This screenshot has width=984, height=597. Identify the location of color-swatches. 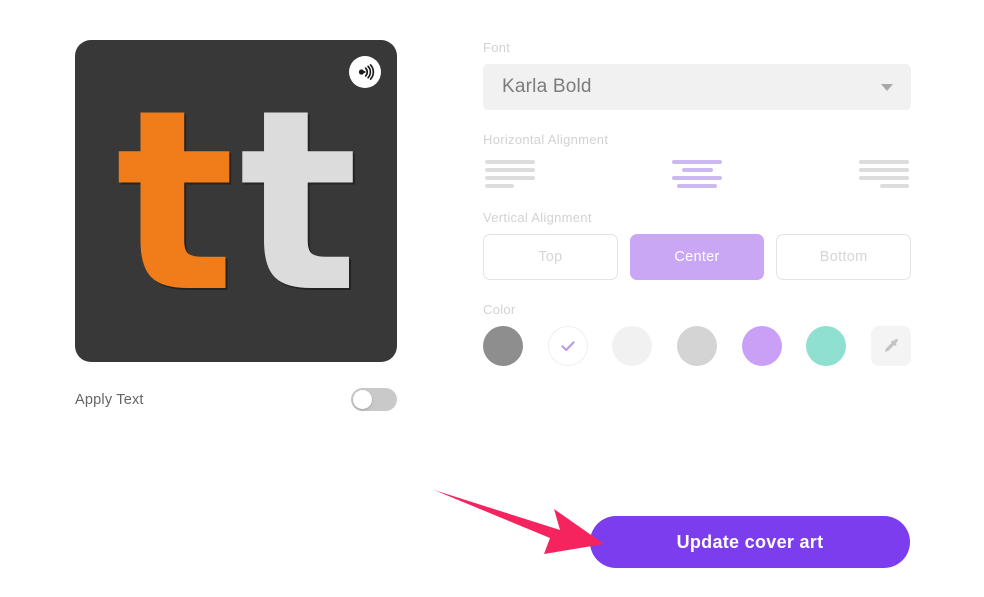
(697, 346).